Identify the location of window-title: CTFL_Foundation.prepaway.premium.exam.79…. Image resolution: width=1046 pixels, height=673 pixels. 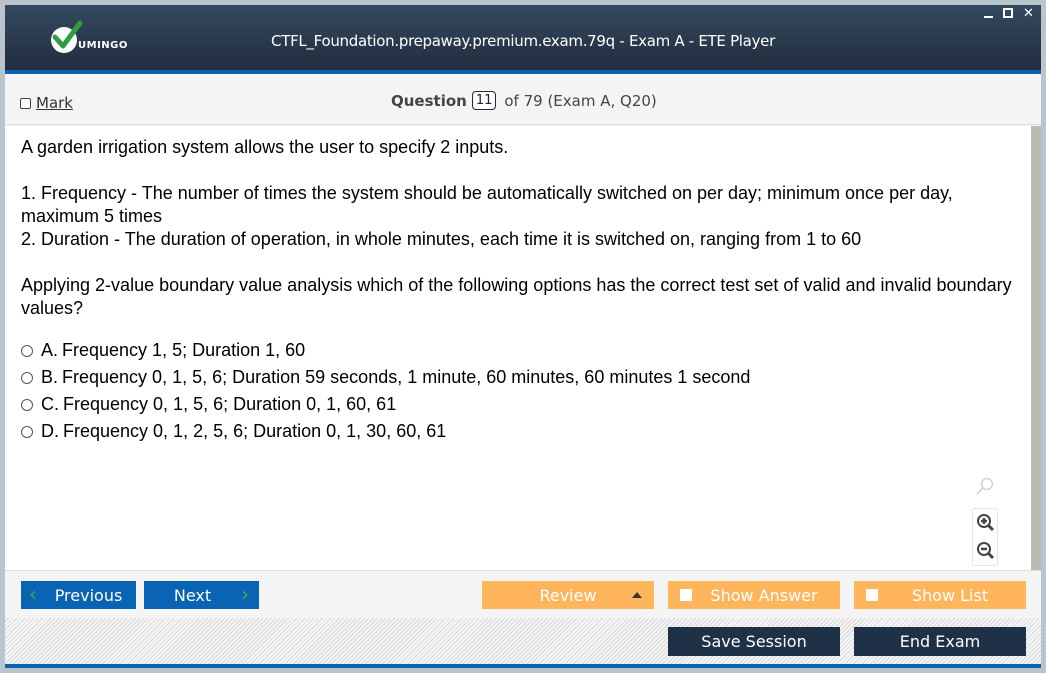
(523, 41).